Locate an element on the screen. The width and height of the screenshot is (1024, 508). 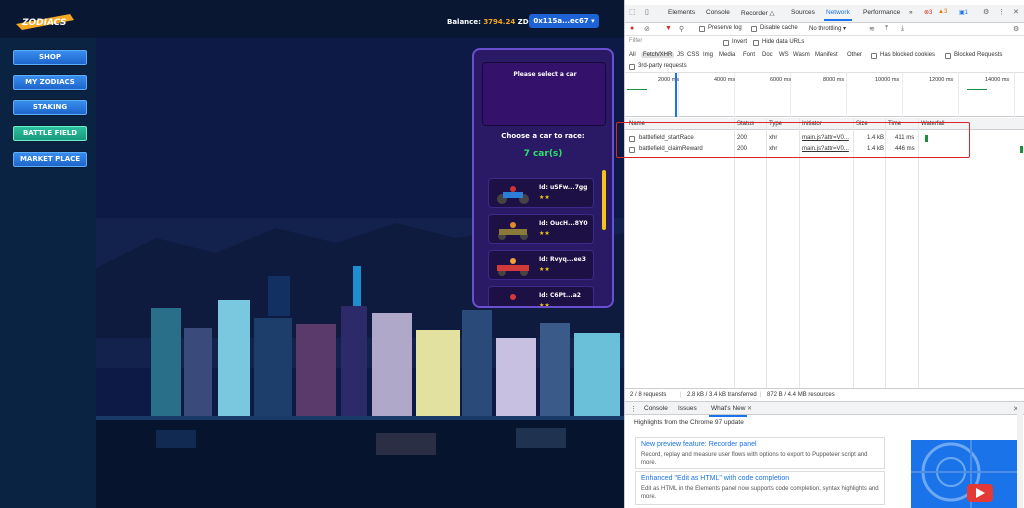
type-css: CSS is located at coordinates (693, 55).